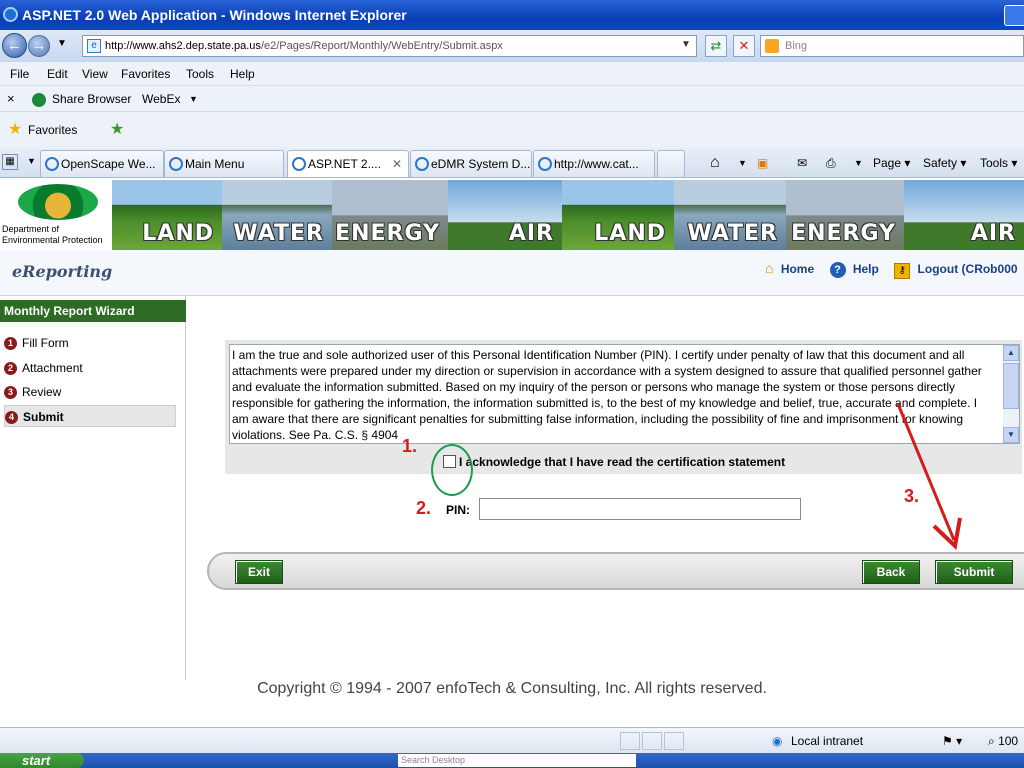 This screenshot has height=768, width=1024. I want to click on annotation-label-2: 2., so click(424, 508).